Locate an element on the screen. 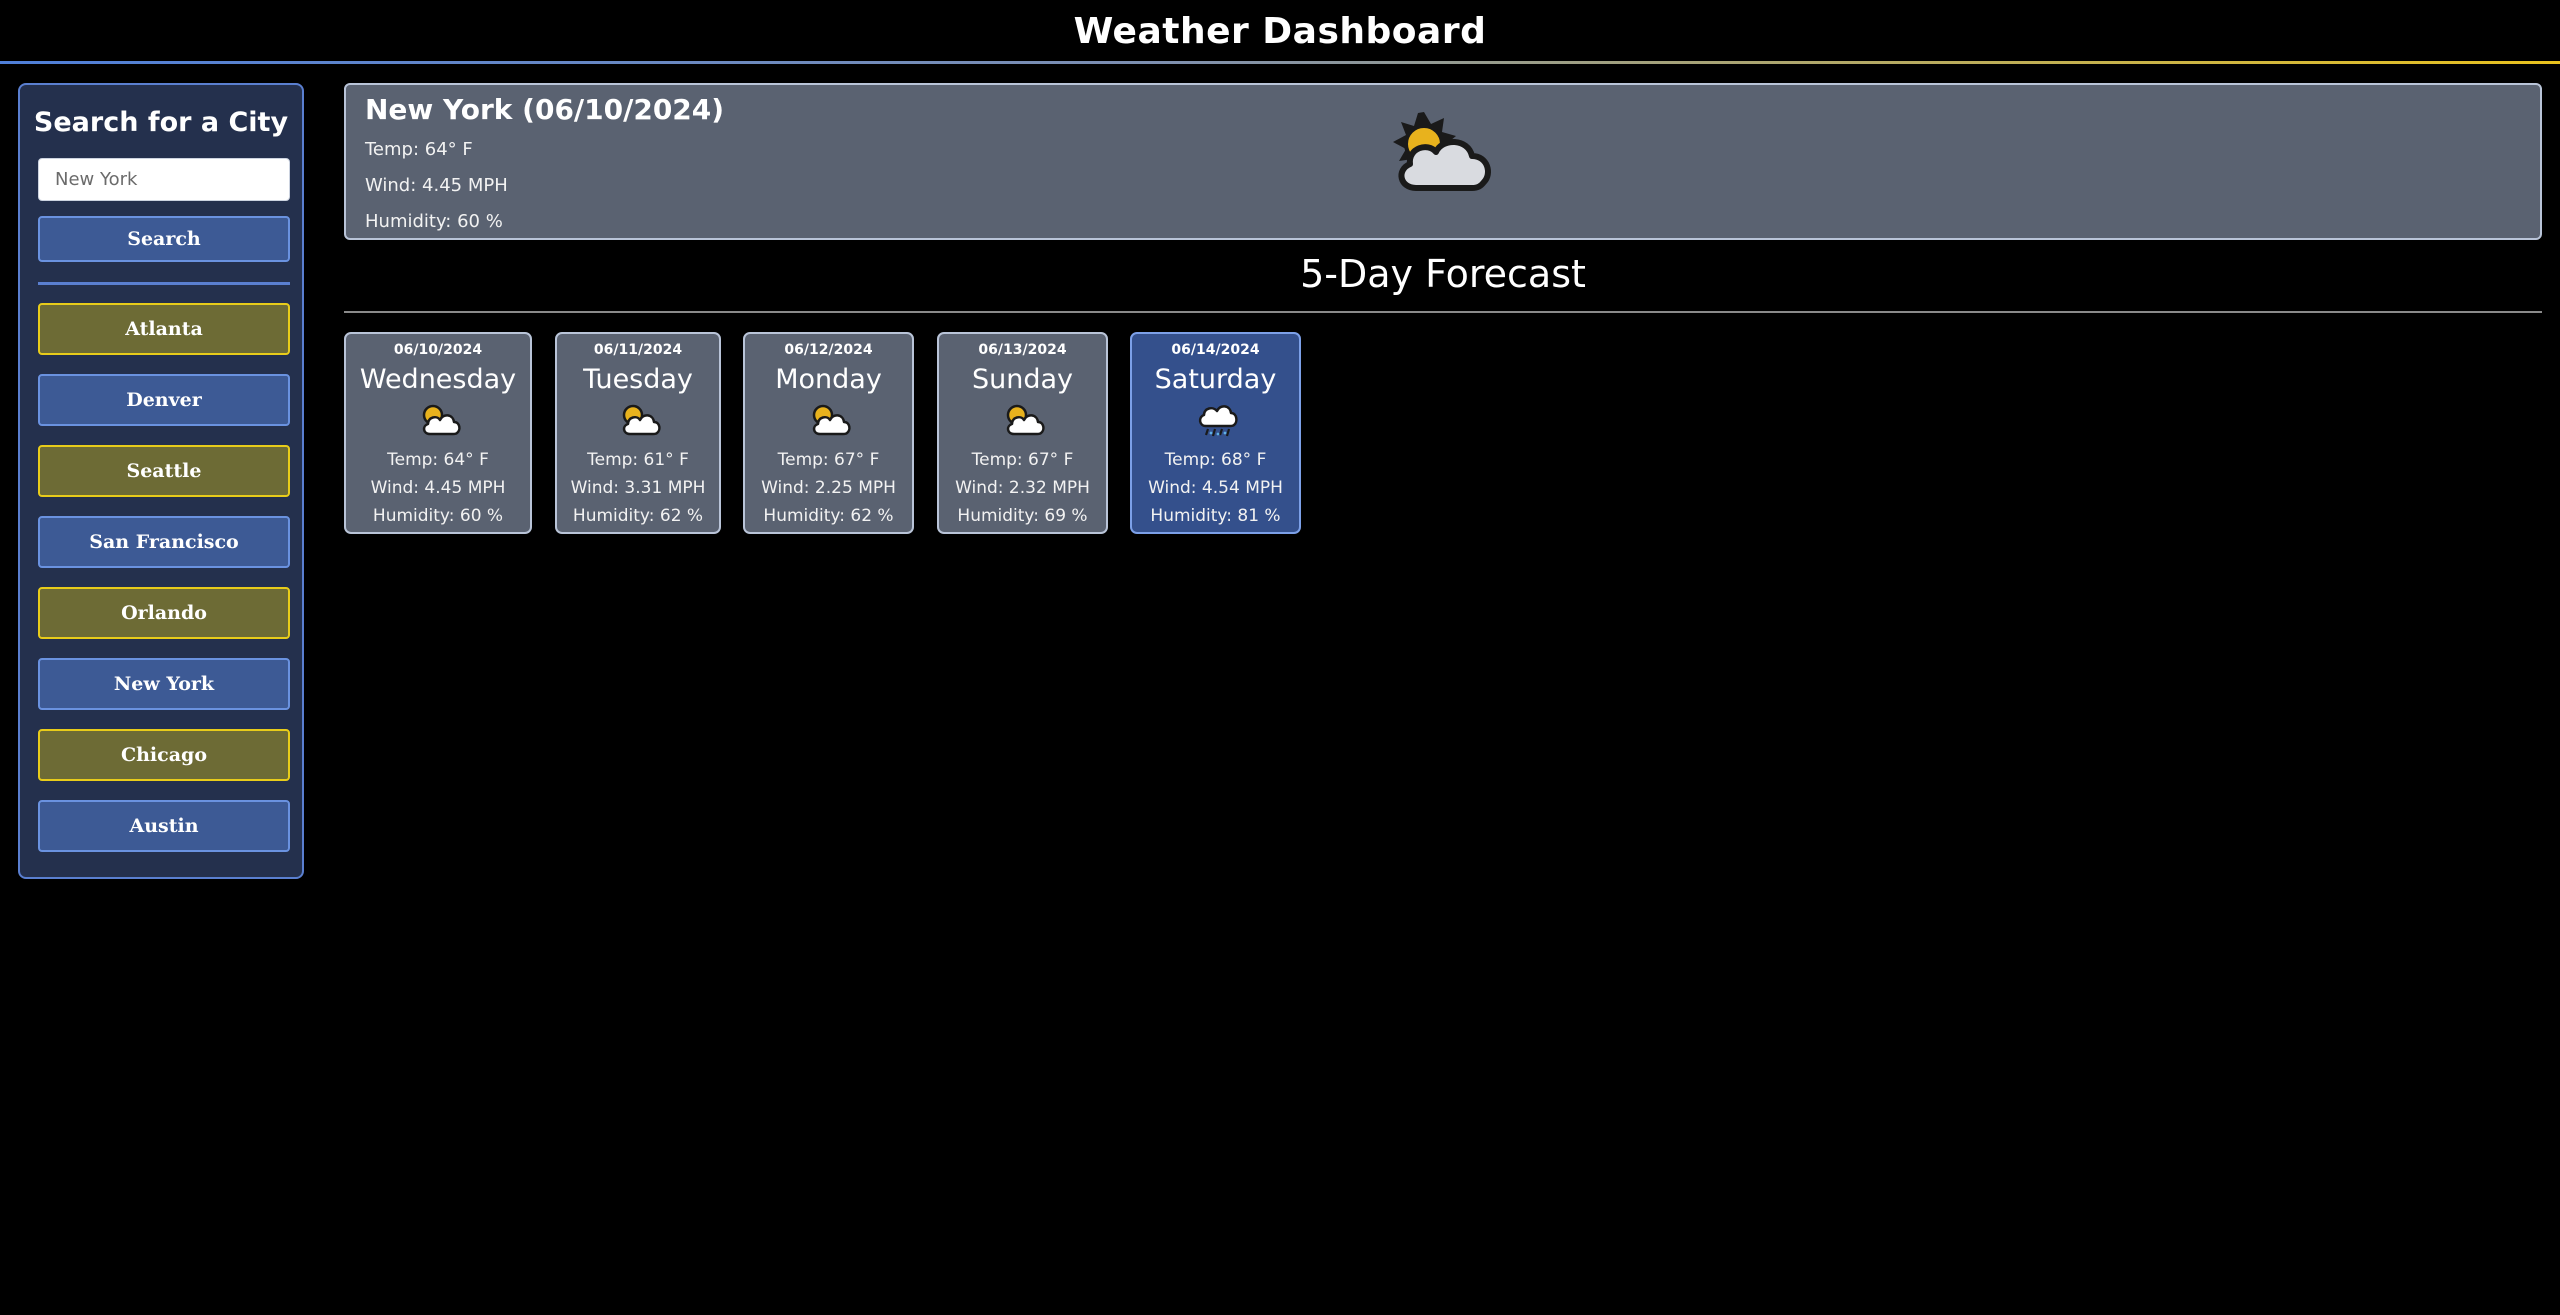  city-search-input is located at coordinates (164, 179).